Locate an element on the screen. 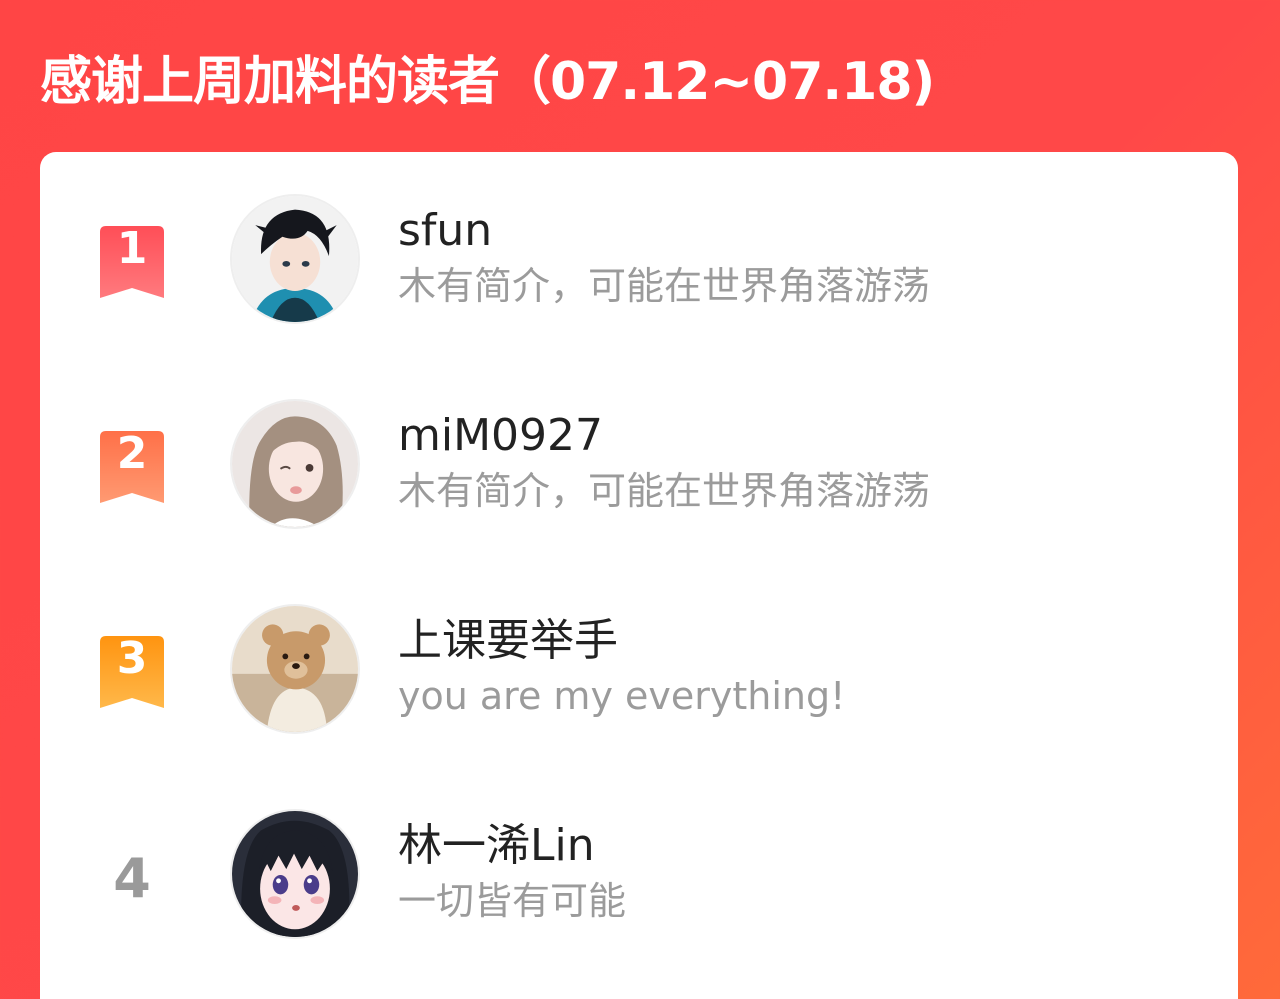  avatar-anime-boy-icon is located at coordinates (295, 259).